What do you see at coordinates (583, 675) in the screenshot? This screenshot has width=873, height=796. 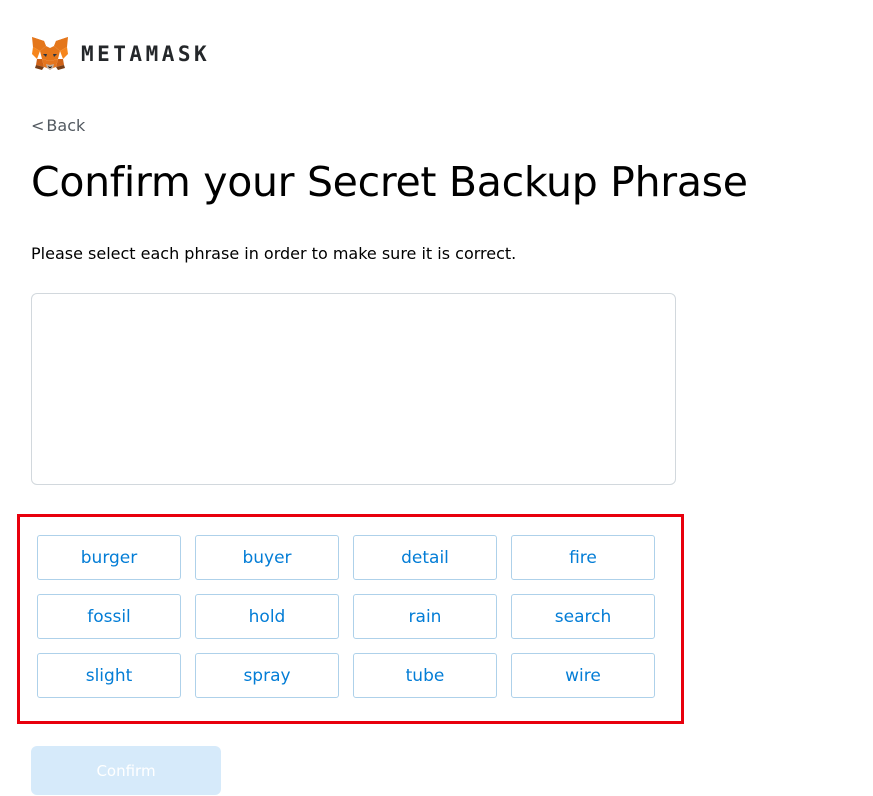 I see `word-button: wire` at bounding box center [583, 675].